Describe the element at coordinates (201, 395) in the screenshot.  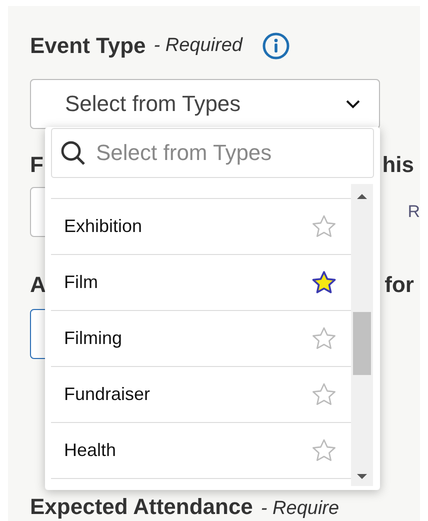
I see `dropdown-option: Fundraiser` at that location.